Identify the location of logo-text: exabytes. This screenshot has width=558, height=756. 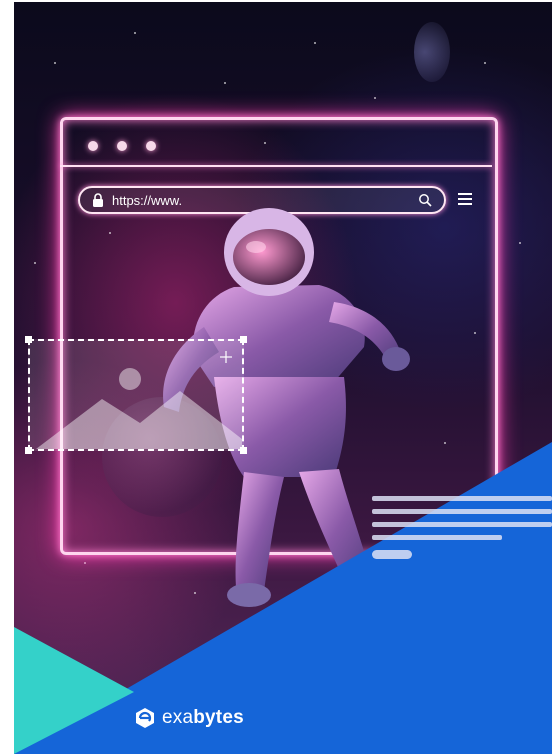
(203, 718).